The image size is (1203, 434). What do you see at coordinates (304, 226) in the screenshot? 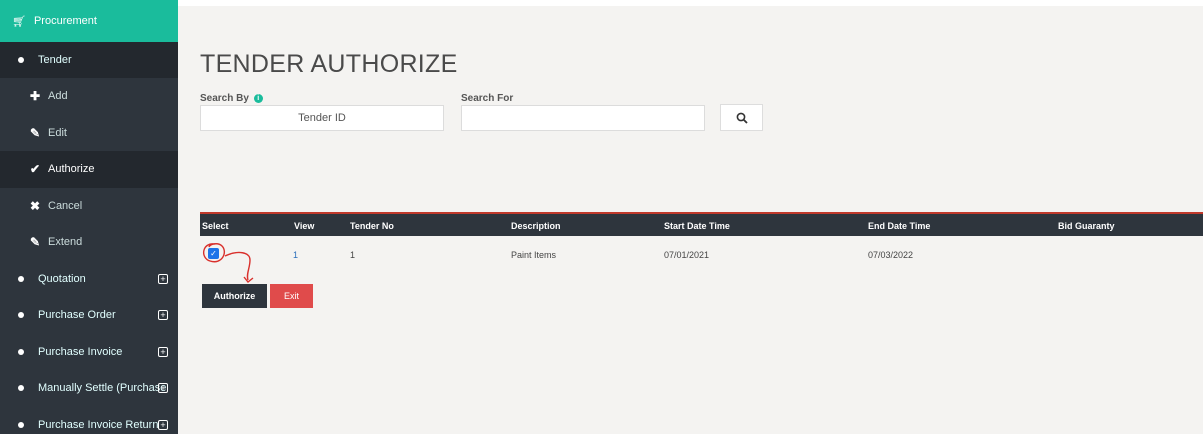
I see `col-view: View` at bounding box center [304, 226].